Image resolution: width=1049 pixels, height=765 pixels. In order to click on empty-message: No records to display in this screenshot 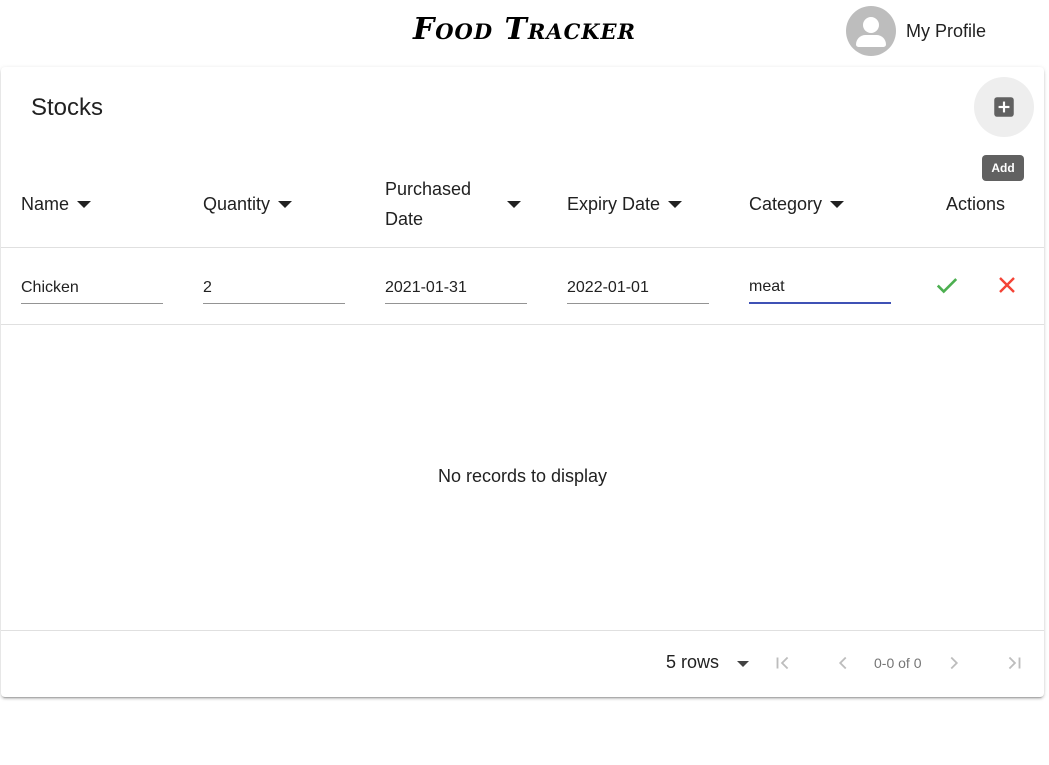, I will do `click(522, 476)`.